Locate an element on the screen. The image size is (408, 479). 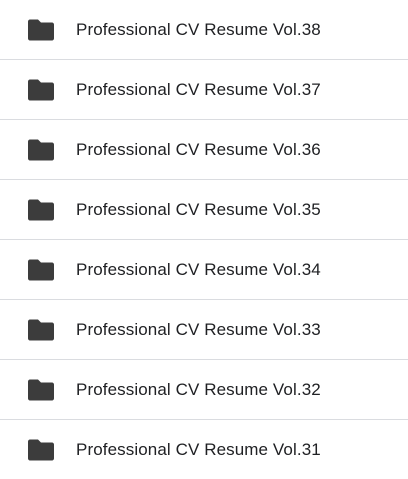
folder-name: Professional CV Resume Vol.32 is located at coordinates (198, 389).